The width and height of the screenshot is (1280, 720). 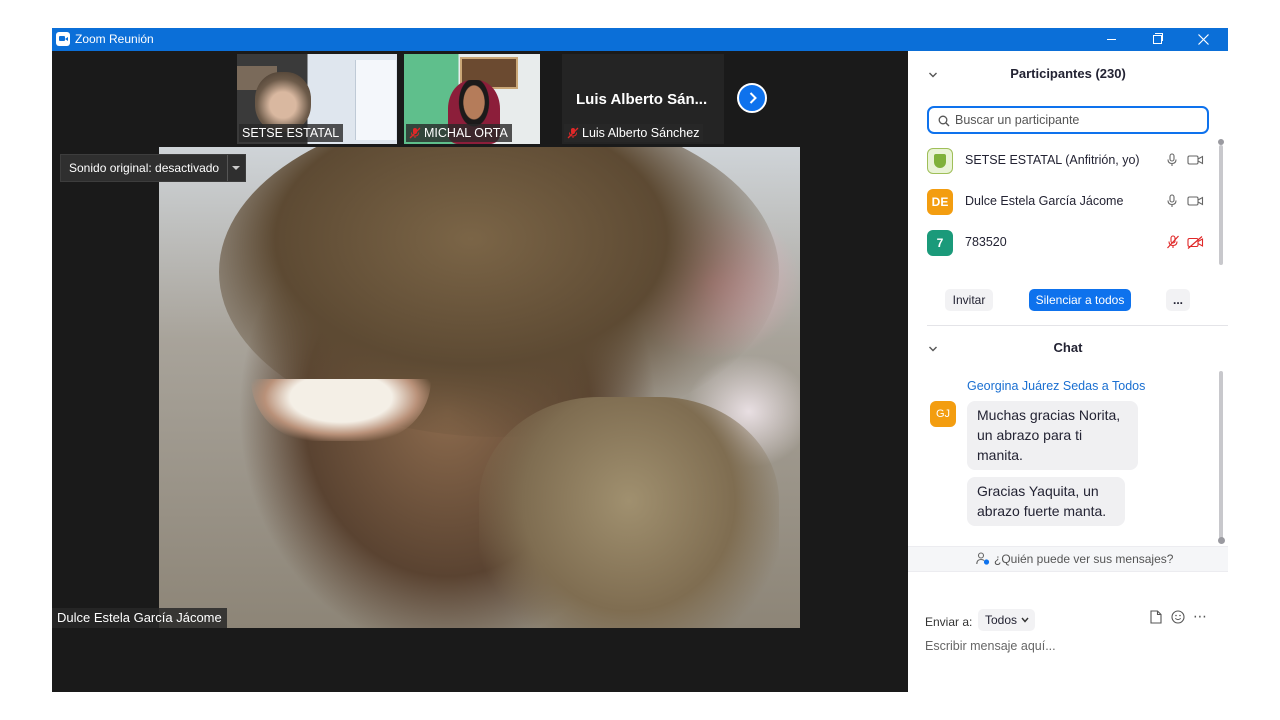 I want to click on chat-header: Chat, so click(x=1068, y=348).